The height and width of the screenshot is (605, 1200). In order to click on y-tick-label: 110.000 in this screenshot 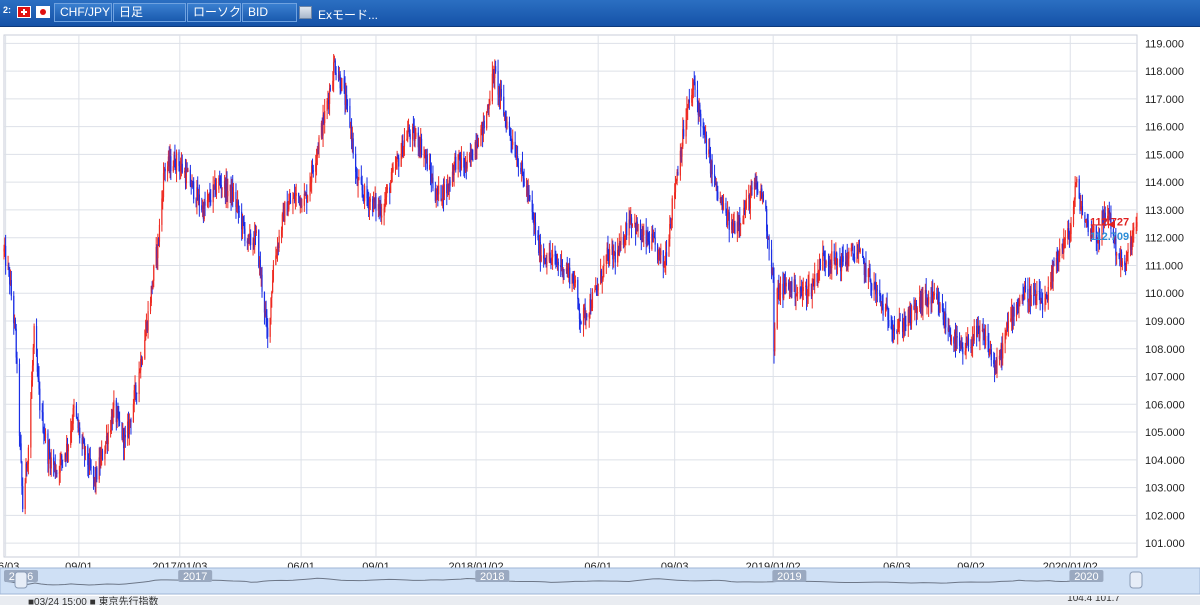, I will do `click(1164, 294)`.